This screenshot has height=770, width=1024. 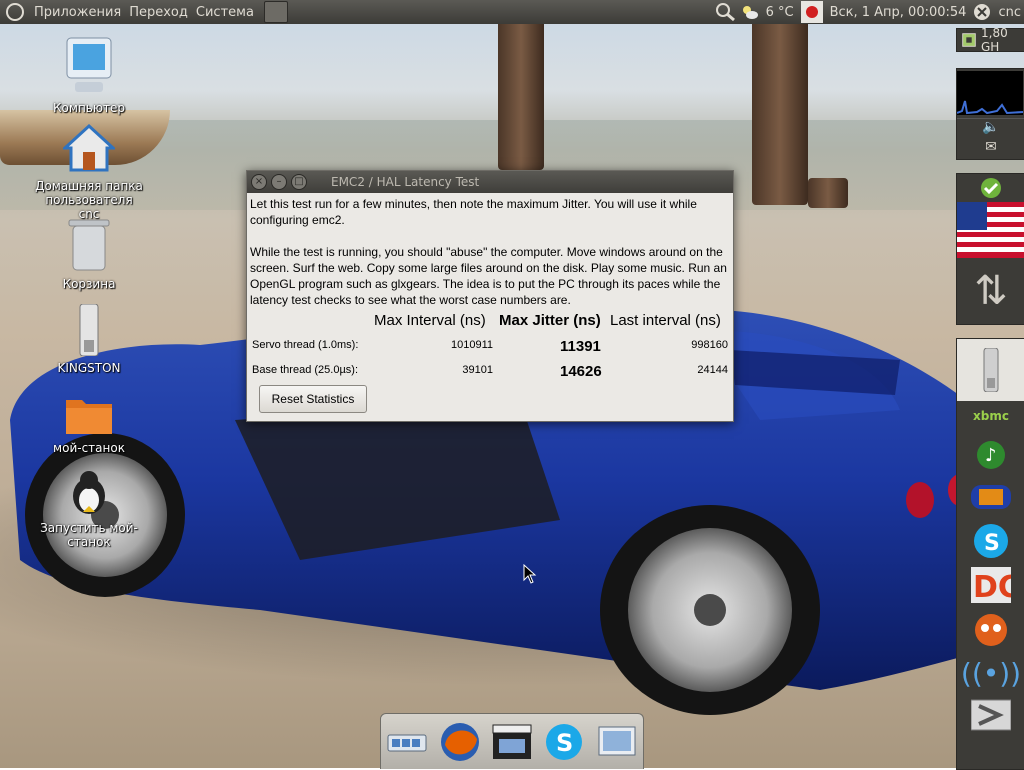 I want to click on row-label-base: Base thread (25.0µs):, so click(x=305, y=370).